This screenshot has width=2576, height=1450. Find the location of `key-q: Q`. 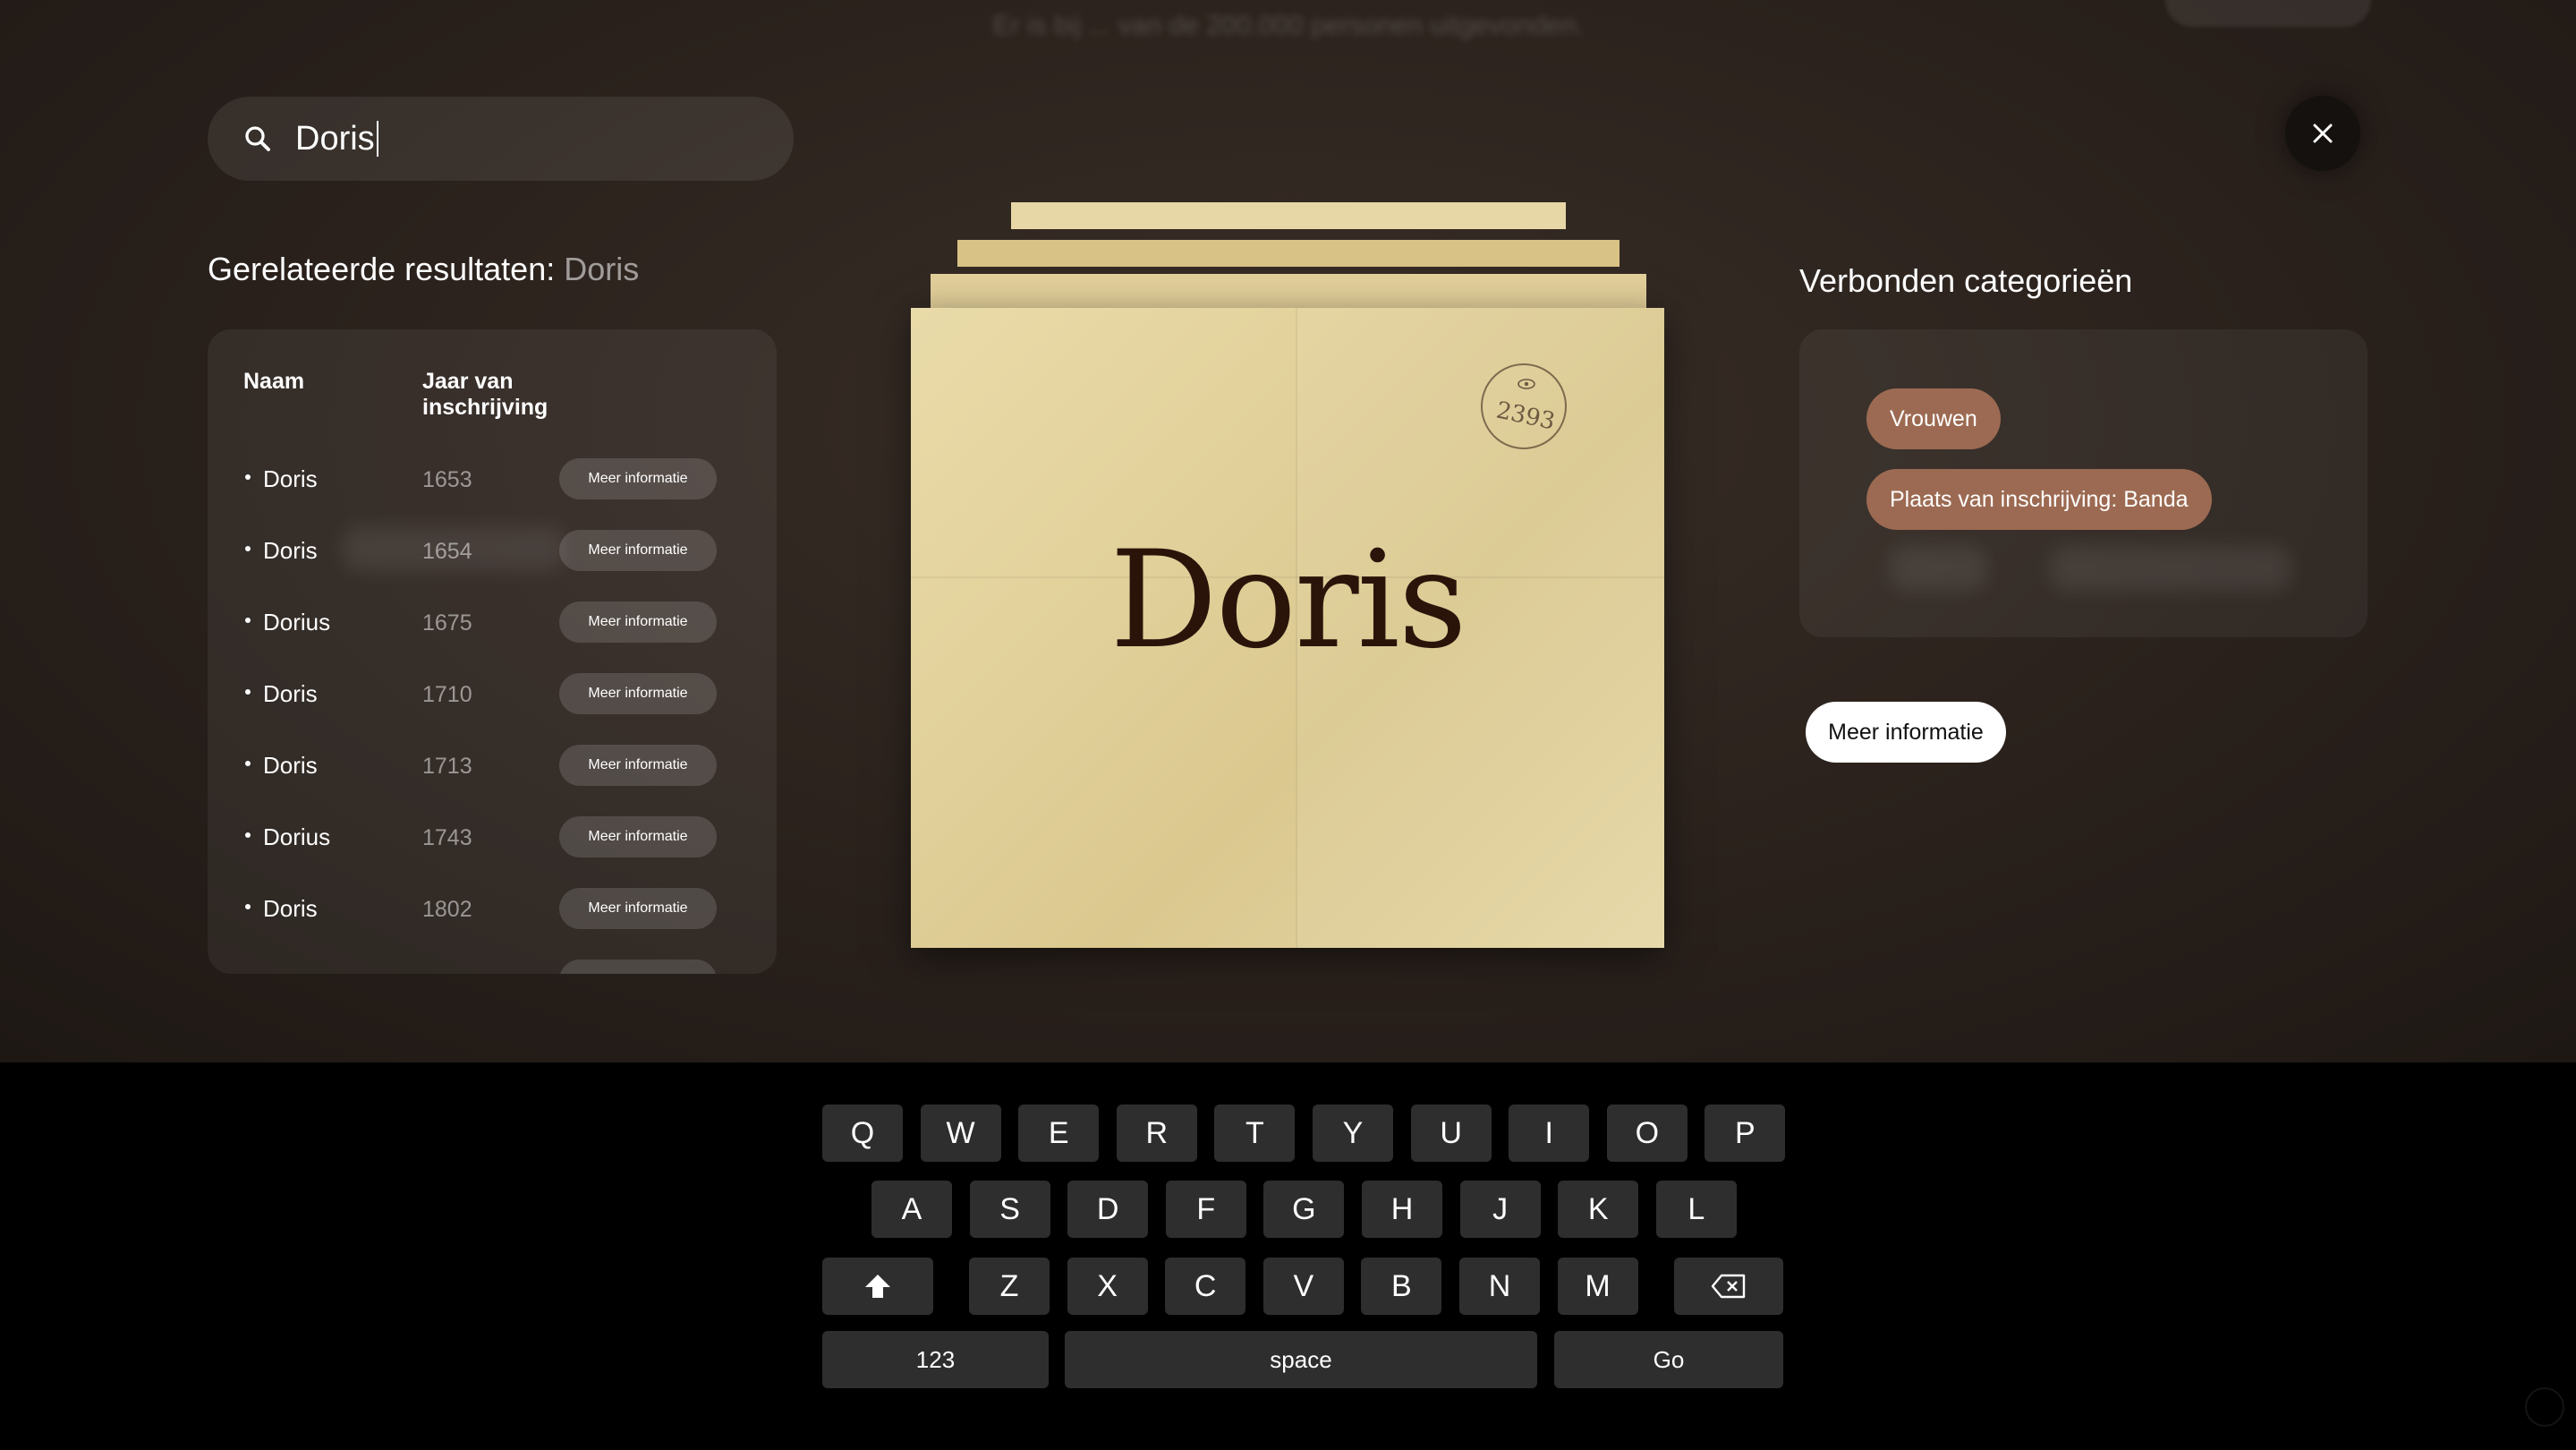

key-q: Q is located at coordinates (862, 1133).